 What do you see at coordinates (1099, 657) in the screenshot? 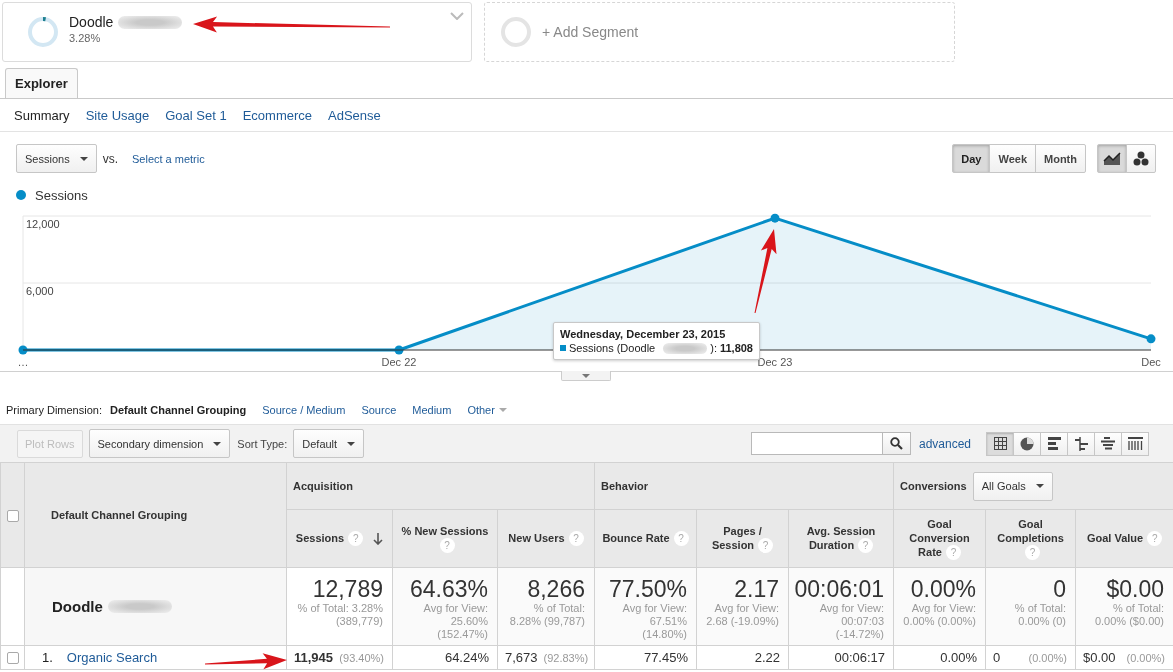
I see `cell-value: $0.00` at bounding box center [1099, 657].